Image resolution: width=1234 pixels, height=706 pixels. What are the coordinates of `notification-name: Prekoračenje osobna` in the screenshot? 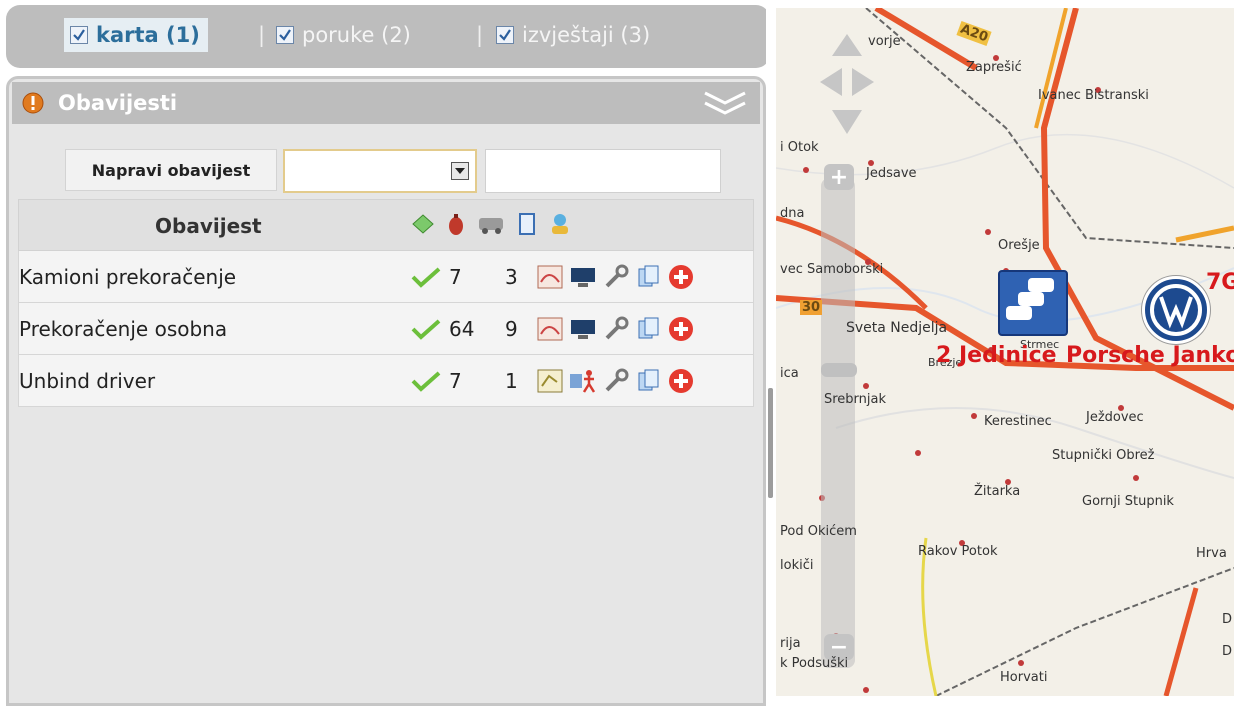 It's located at (123, 329).